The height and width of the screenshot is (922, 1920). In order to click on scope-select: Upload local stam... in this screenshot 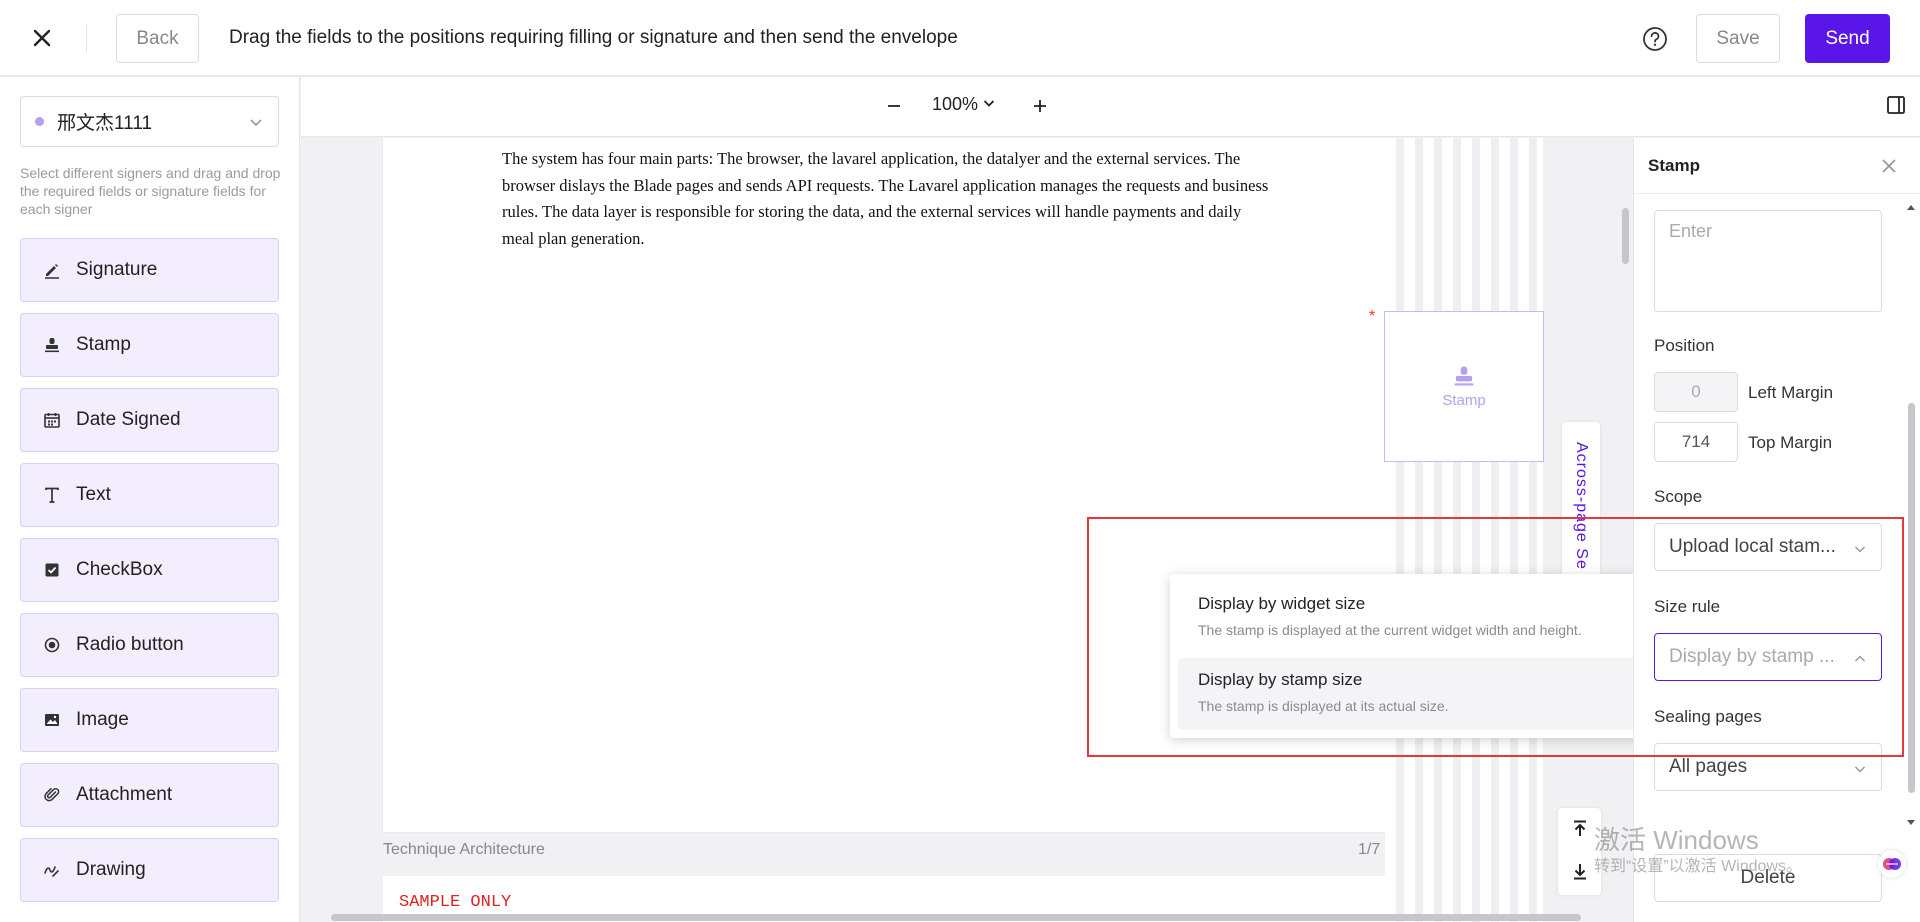, I will do `click(1768, 547)`.